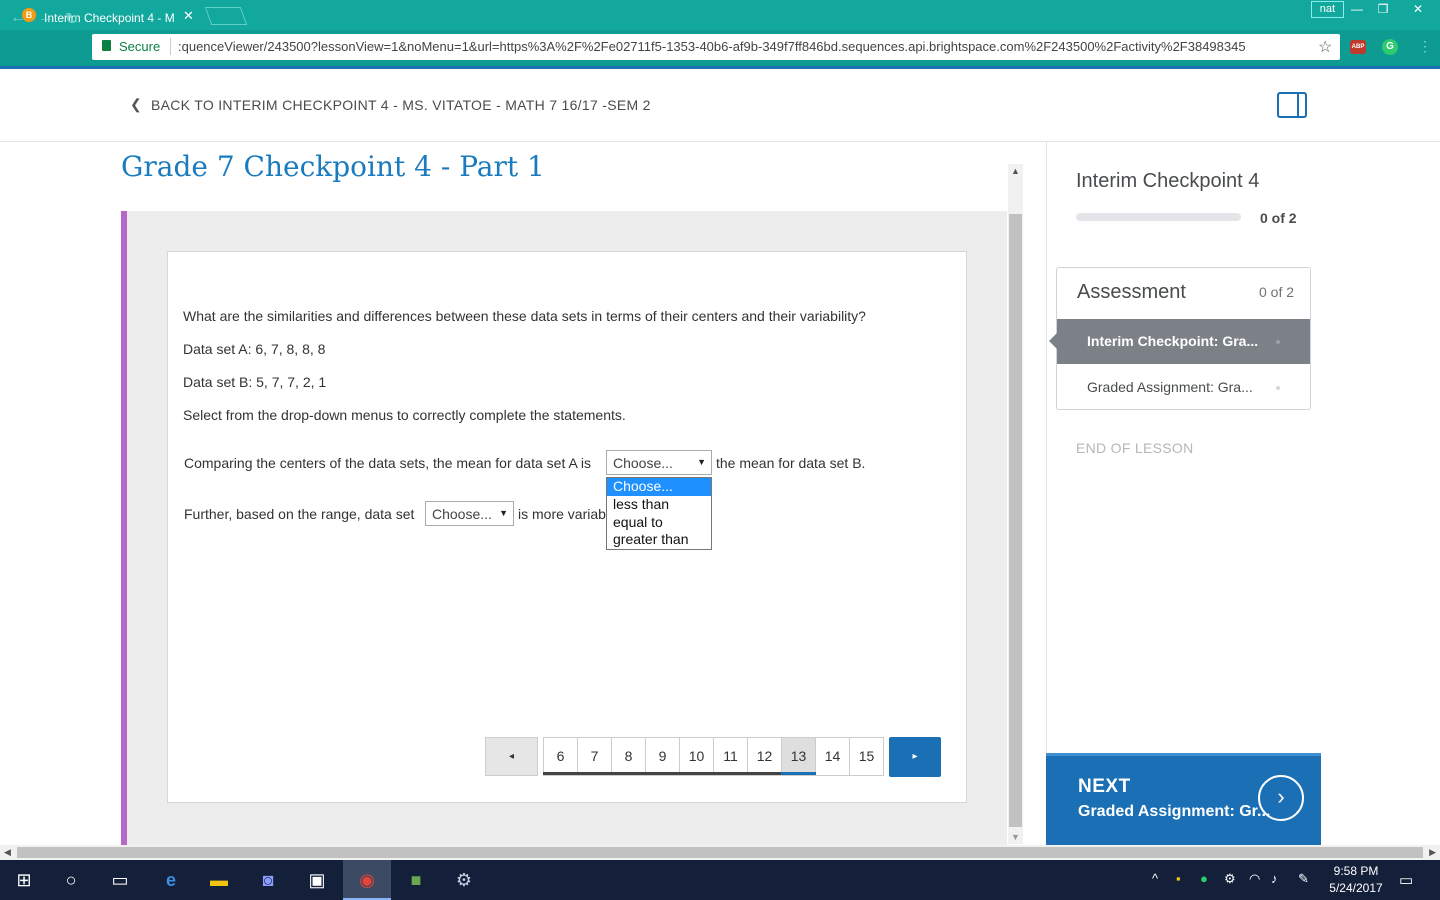 Image resolution: width=1440 pixels, height=900 pixels. I want to click on pen-icon: ✎, so click(1303, 879).